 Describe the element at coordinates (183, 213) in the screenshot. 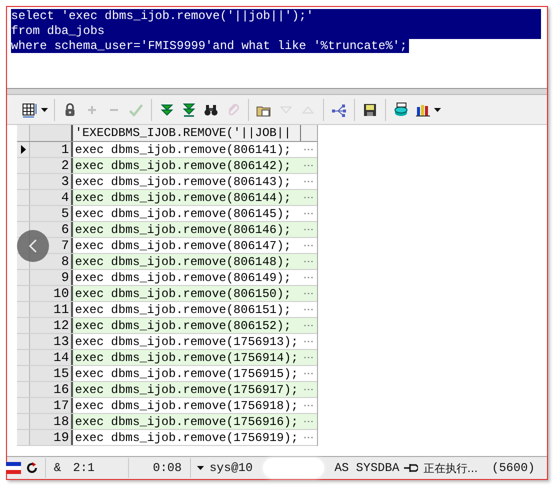

I see `table-cell-text: exec dbms_ijob.remove(806145);` at that location.